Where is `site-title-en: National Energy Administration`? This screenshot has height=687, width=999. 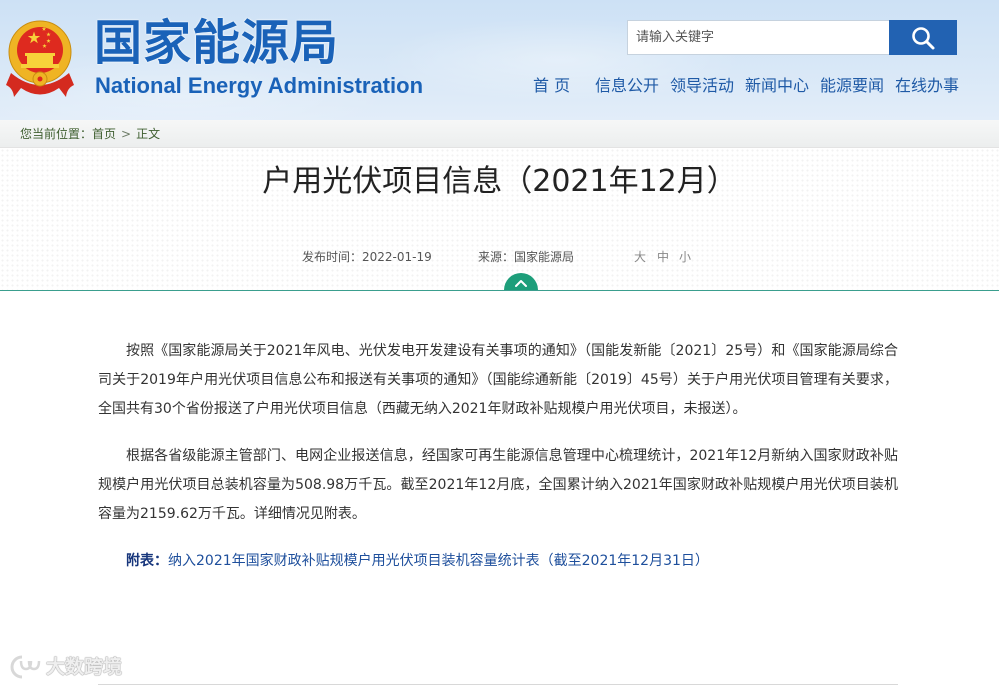 site-title-en: National Energy Administration is located at coordinates (259, 86).